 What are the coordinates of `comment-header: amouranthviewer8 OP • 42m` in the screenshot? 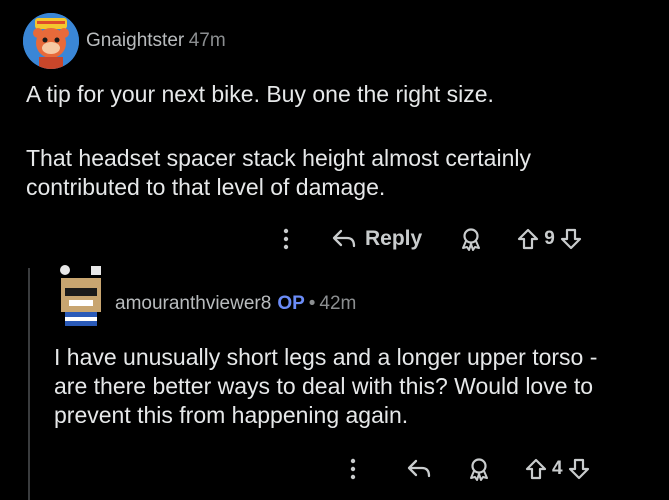 It's located at (235, 304).